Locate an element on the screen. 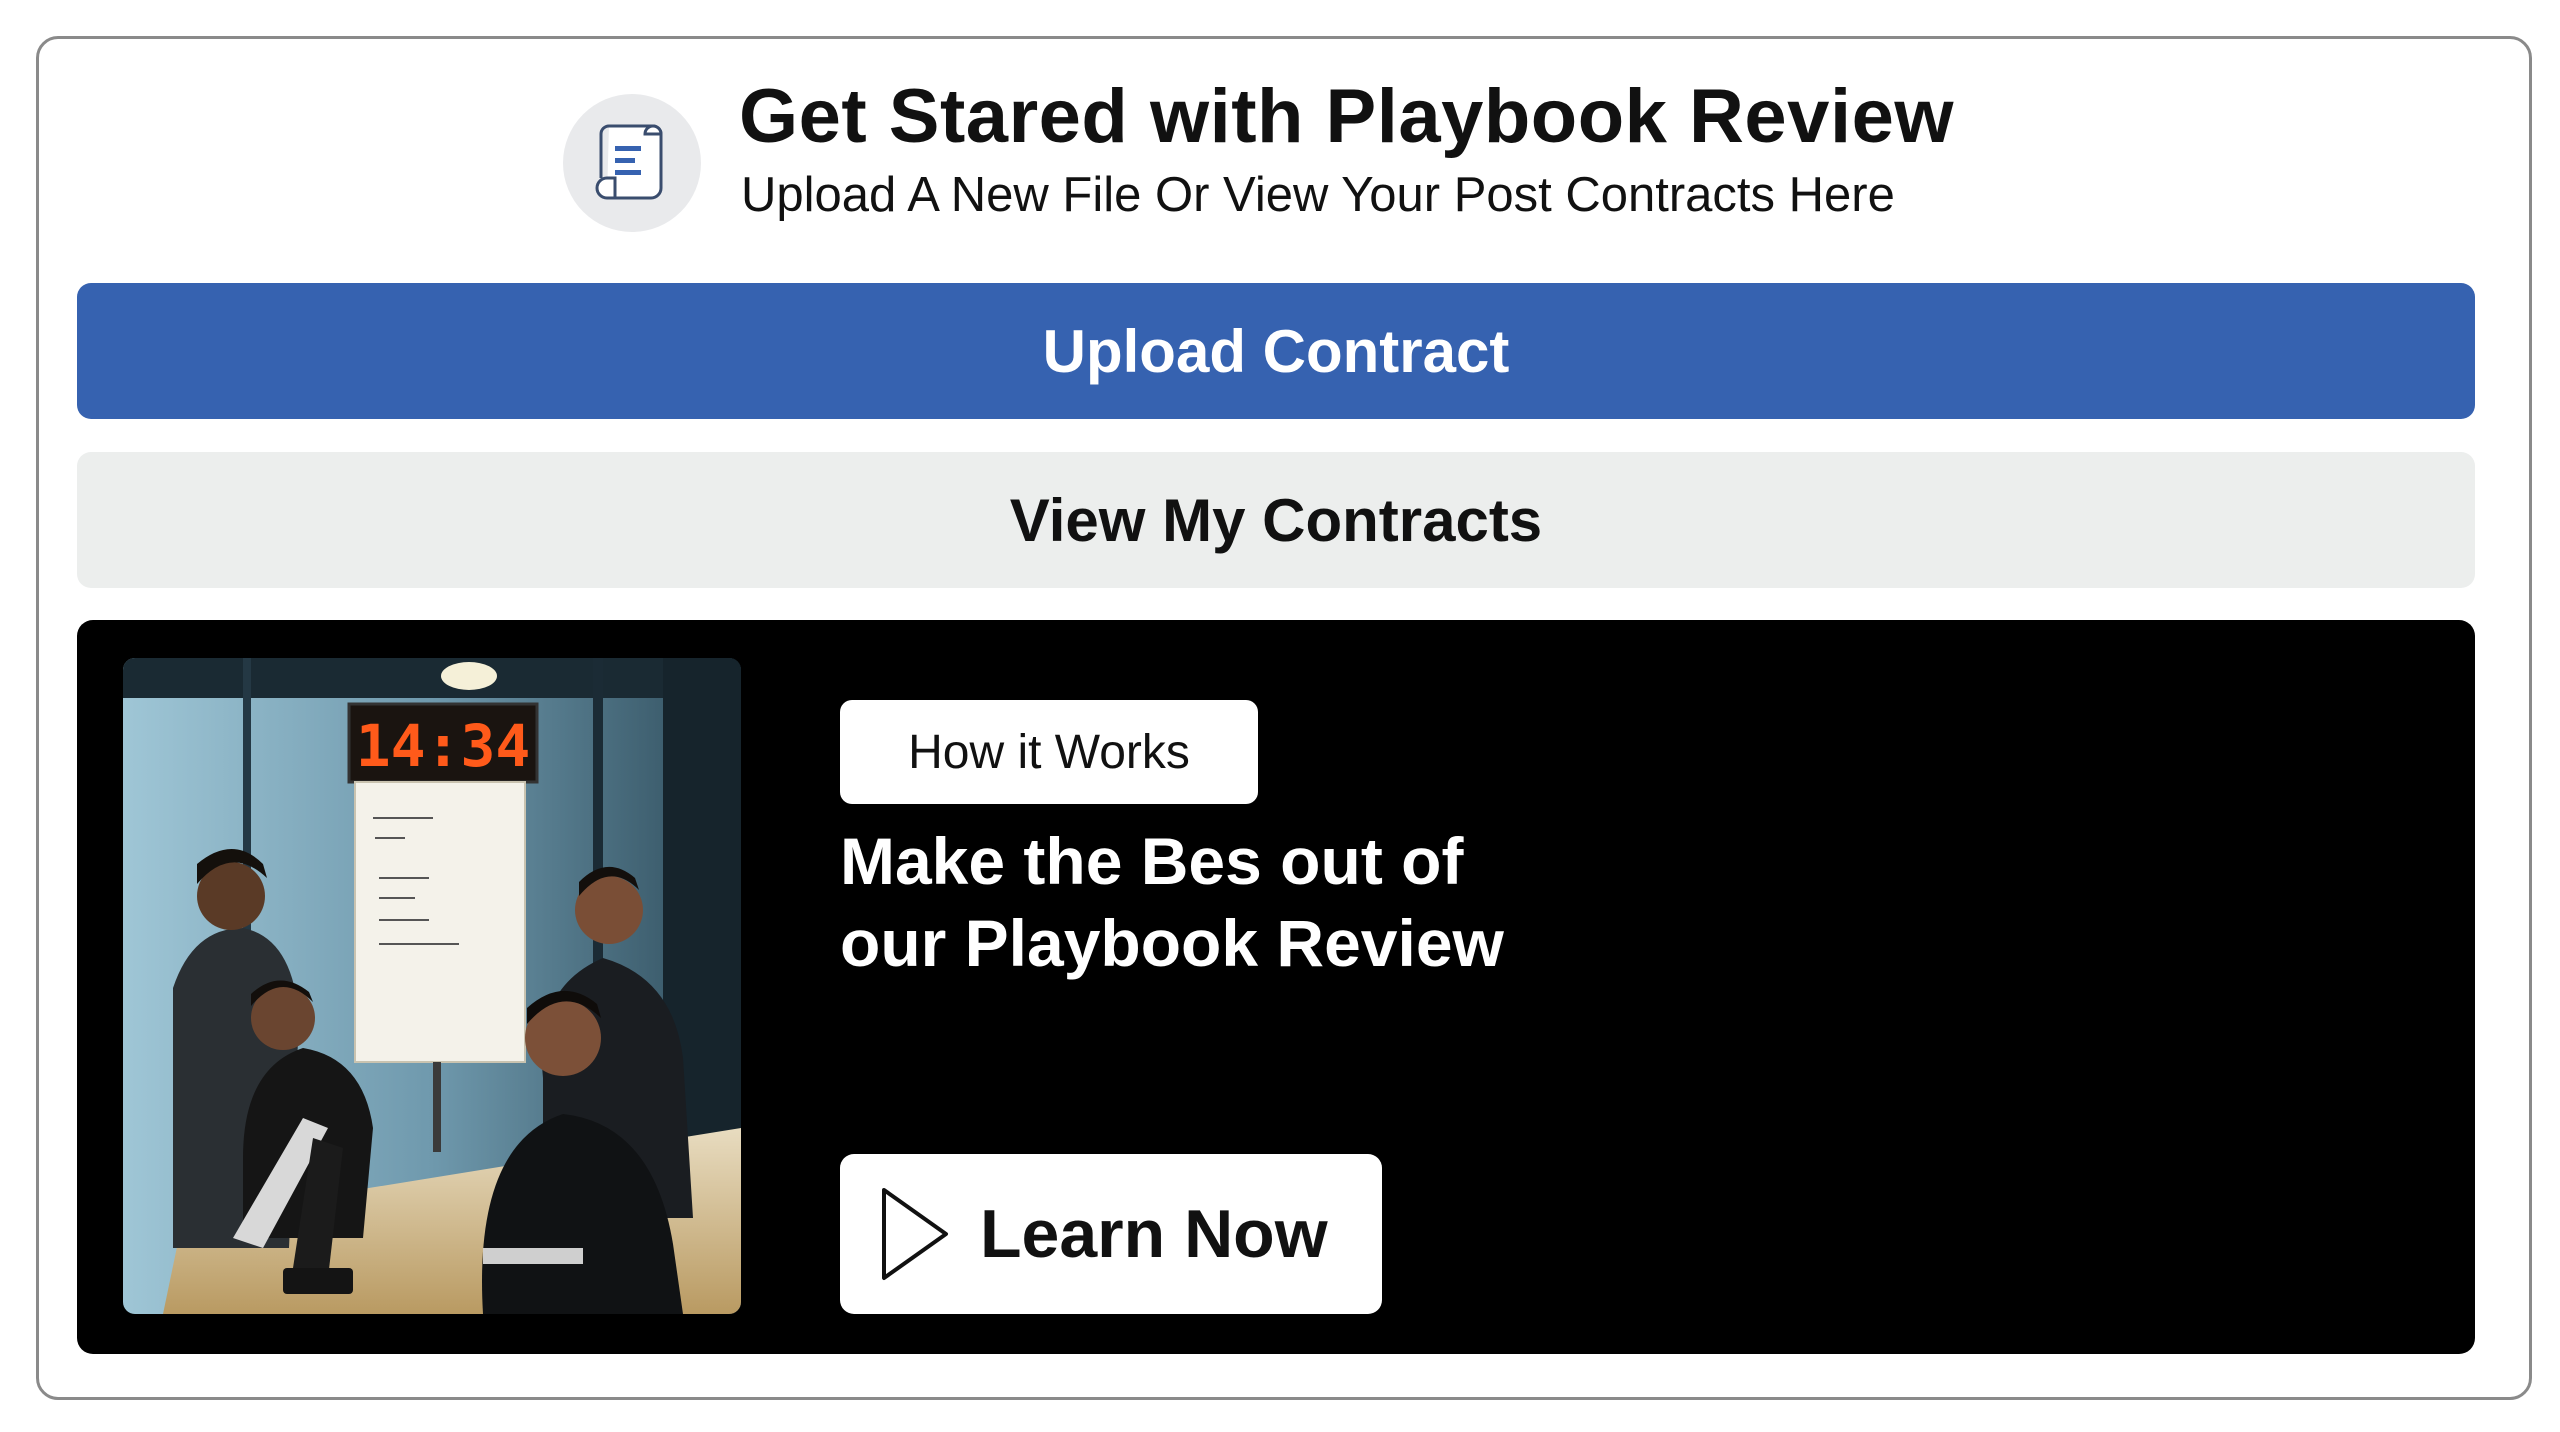 Image resolution: width=2560 pixels, height=1432 pixels. learn-now-button: Learn Now is located at coordinates (1111, 1234).